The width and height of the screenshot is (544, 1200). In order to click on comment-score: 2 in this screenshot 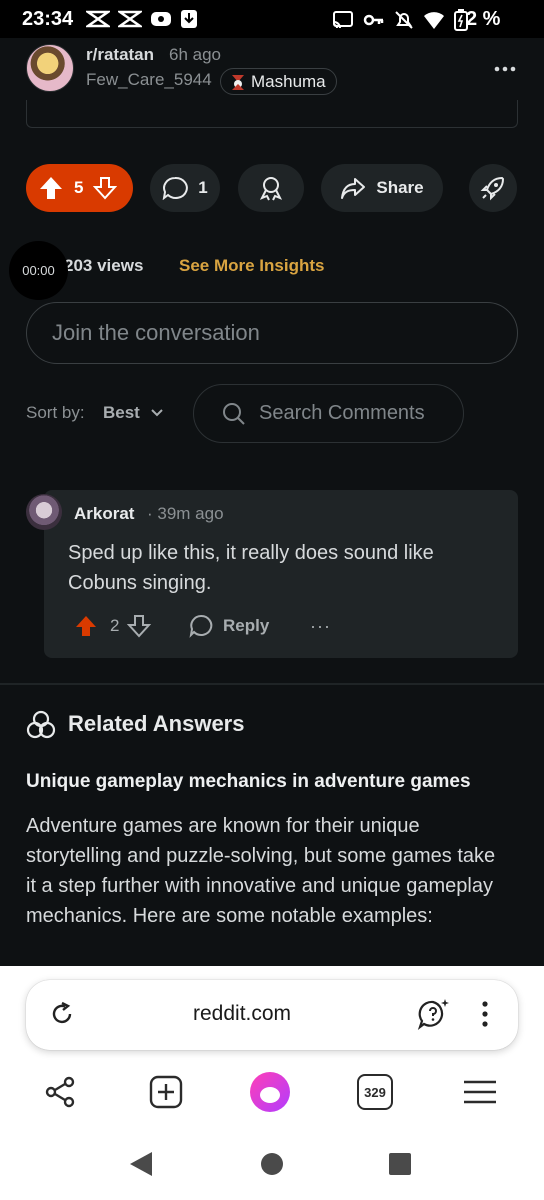, I will do `click(115, 625)`.